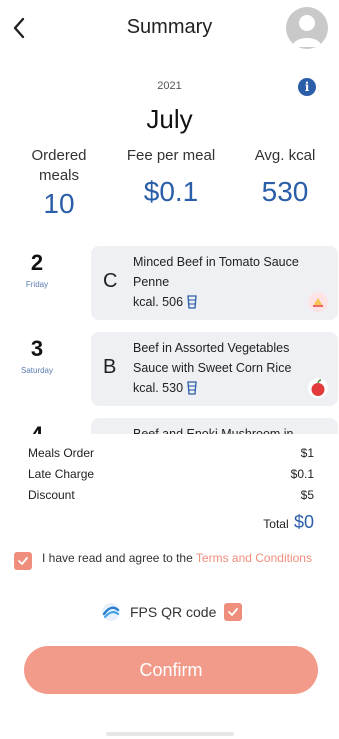  Describe the element at coordinates (37, 370) in the screenshot. I see `weekday-label: Saturday` at that location.